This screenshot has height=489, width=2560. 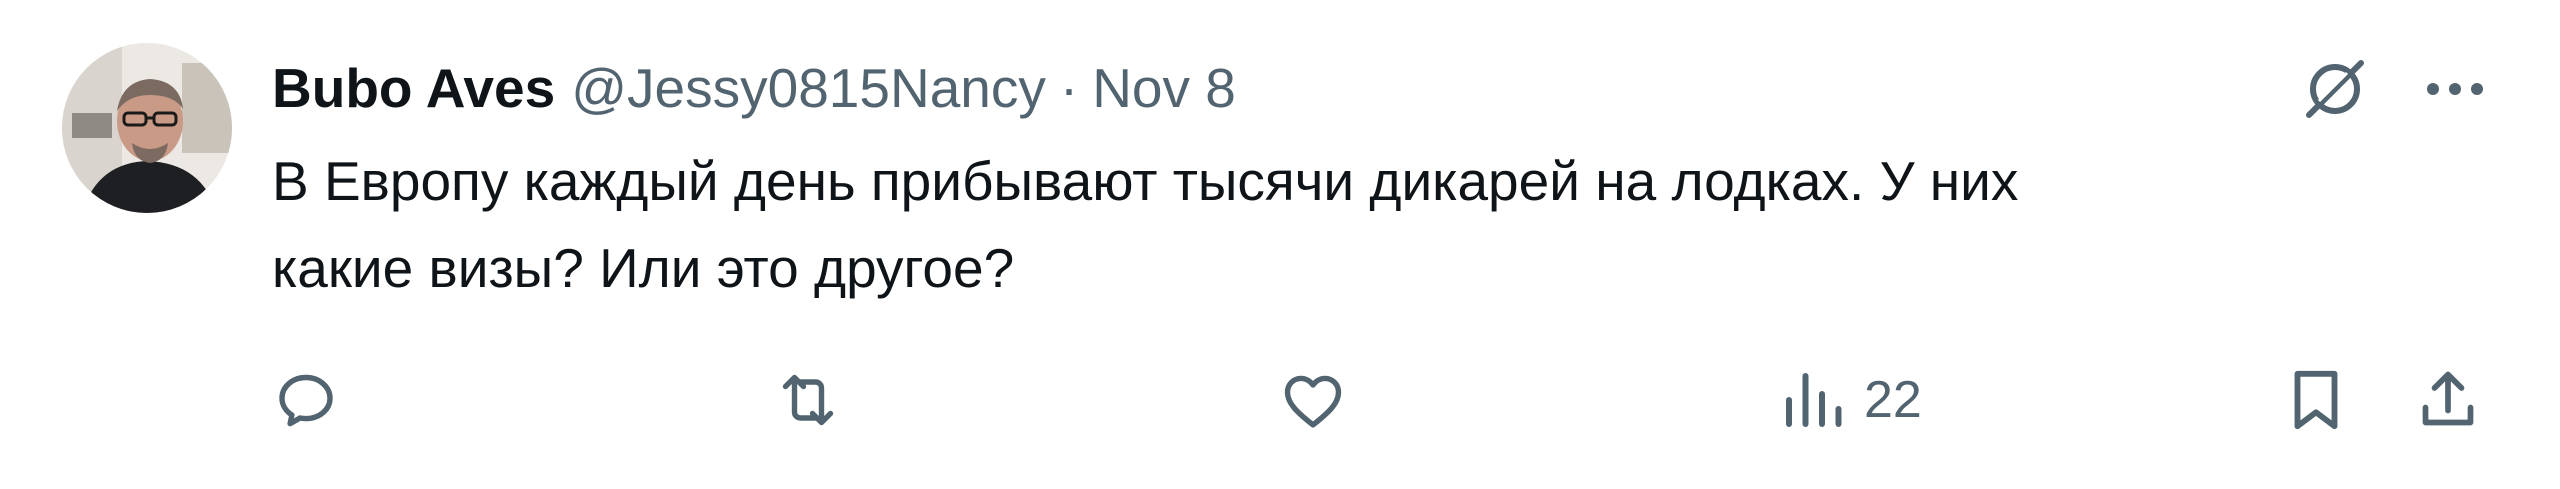 I want to click on timestamp: Nov 8, so click(x=1164, y=88).